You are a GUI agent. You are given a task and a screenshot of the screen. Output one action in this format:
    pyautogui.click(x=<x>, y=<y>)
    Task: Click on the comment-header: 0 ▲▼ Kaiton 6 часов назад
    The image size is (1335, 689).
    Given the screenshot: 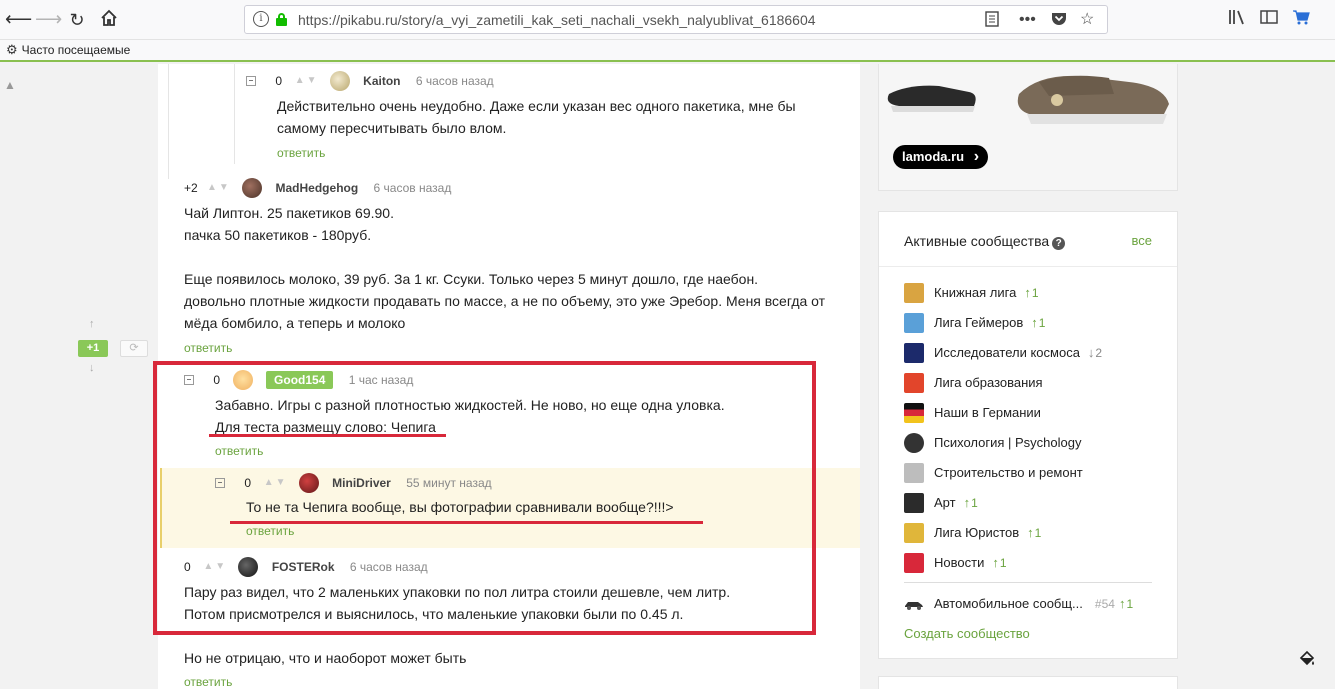 What is the action you would take?
    pyautogui.click(x=370, y=81)
    